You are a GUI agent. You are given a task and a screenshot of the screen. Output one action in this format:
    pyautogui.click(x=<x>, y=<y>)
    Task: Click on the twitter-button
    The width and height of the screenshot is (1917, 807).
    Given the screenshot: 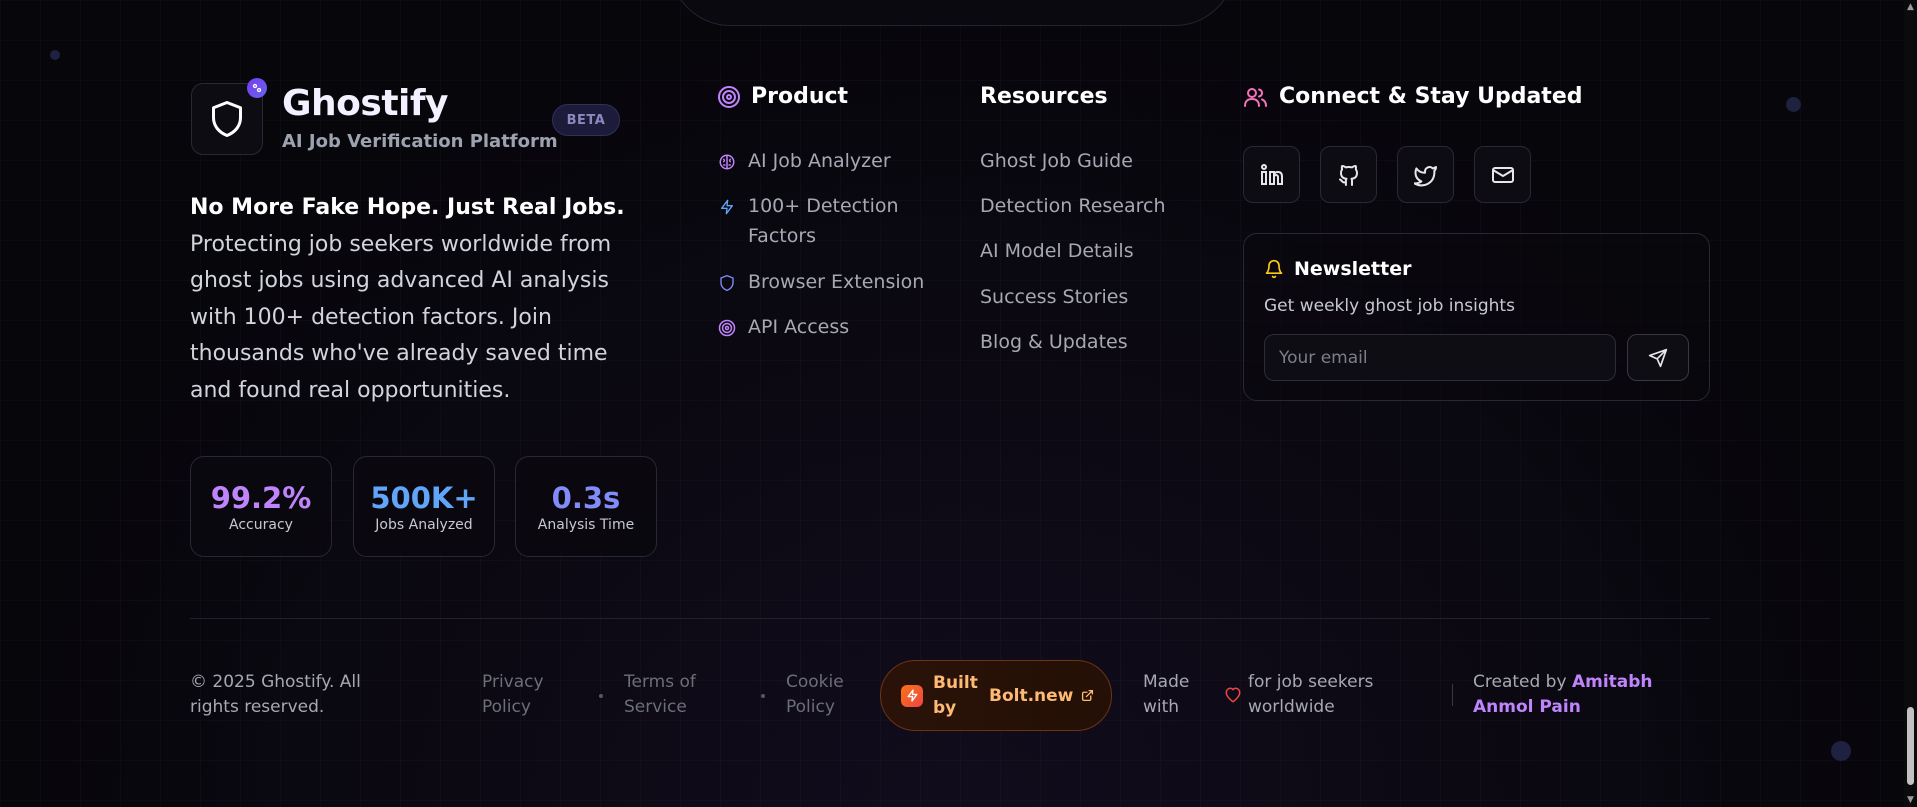 What is the action you would take?
    pyautogui.click(x=1425, y=174)
    